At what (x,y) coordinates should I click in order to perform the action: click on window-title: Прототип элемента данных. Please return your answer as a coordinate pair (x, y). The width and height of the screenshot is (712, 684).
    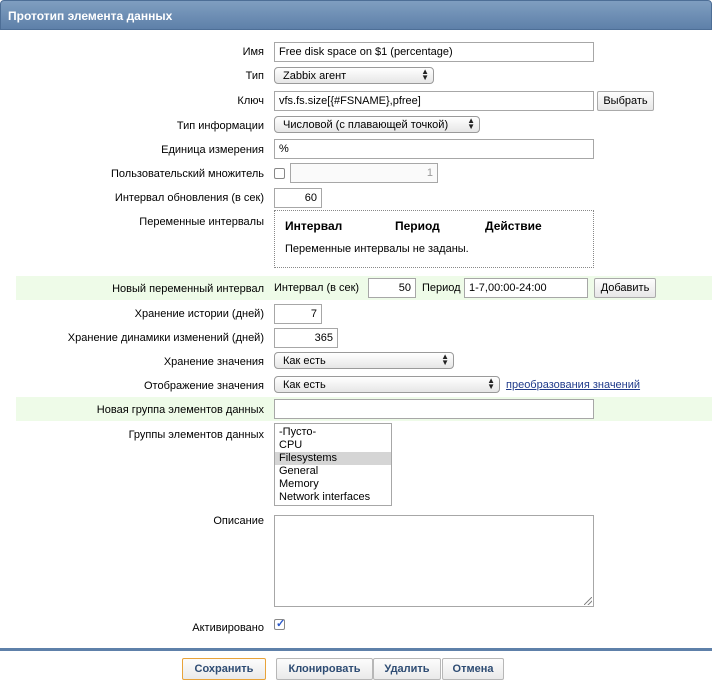
    Looking at the image, I should click on (90, 16).